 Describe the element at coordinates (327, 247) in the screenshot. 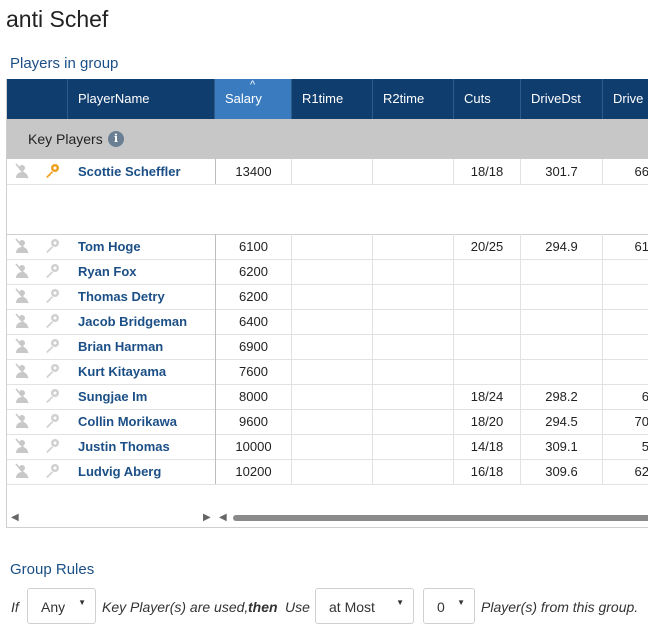

I see `table-row: Tom Hoge 6100 20/25 294.9 61` at that location.